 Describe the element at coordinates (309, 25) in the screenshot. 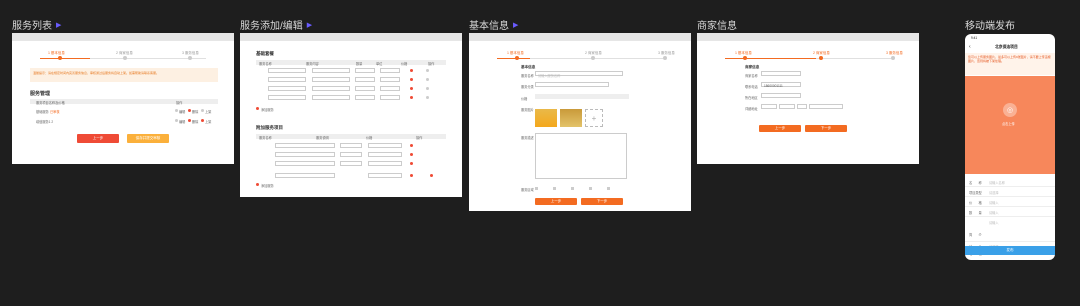

I see `play-icon: ▶` at that location.